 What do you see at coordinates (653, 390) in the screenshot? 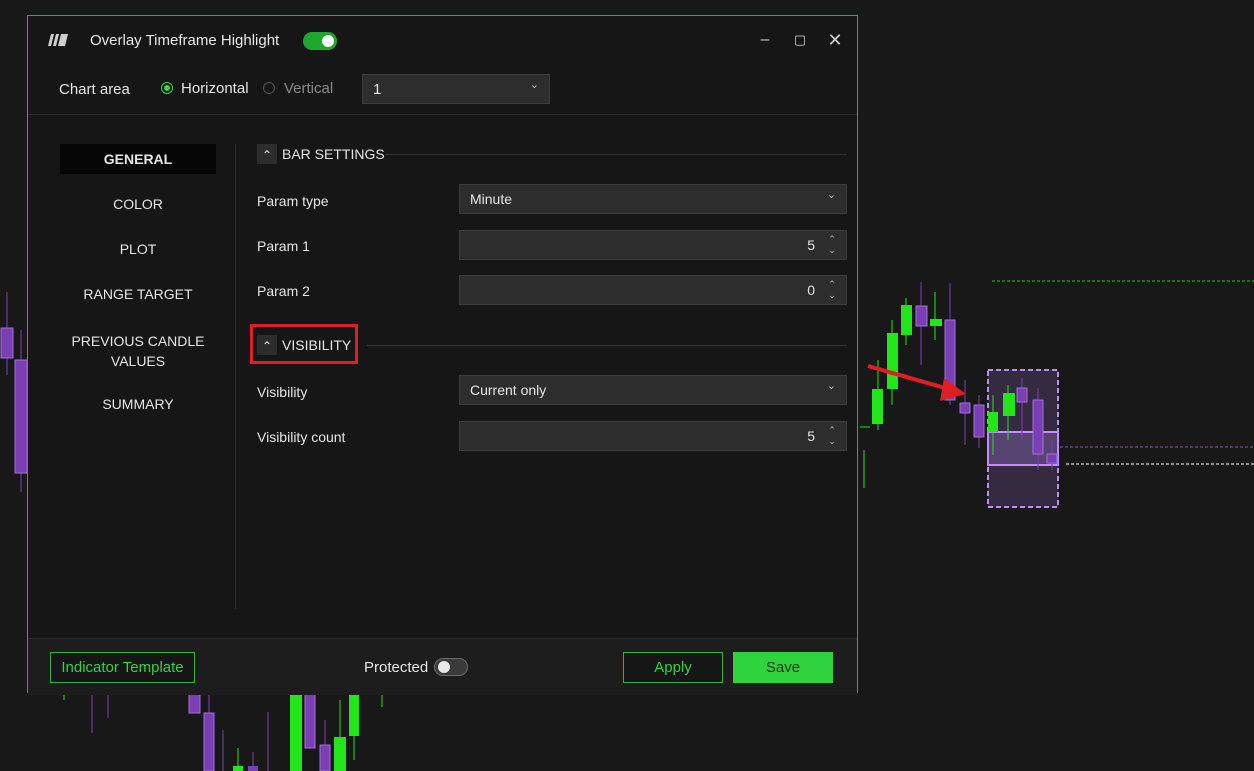
I see `visibility-select: Current only ⌄` at bounding box center [653, 390].